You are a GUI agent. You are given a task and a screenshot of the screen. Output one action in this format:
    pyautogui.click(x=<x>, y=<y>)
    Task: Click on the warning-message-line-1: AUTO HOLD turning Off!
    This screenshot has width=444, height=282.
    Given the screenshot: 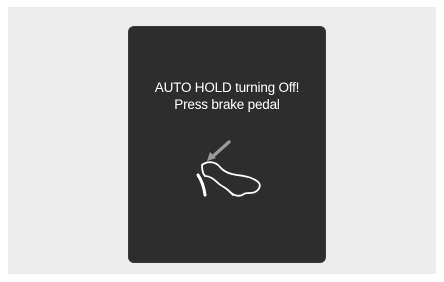 What is the action you would take?
    pyautogui.click(x=227, y=87)
    